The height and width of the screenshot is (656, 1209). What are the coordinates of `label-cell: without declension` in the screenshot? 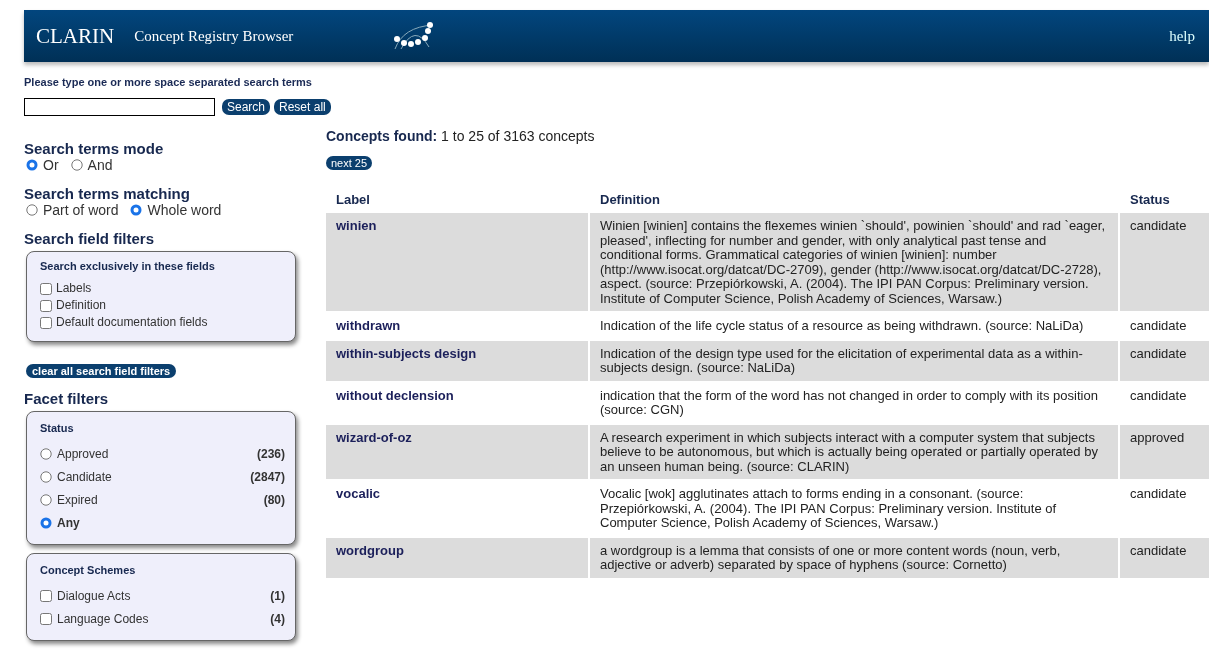 It's located at (457, 402).